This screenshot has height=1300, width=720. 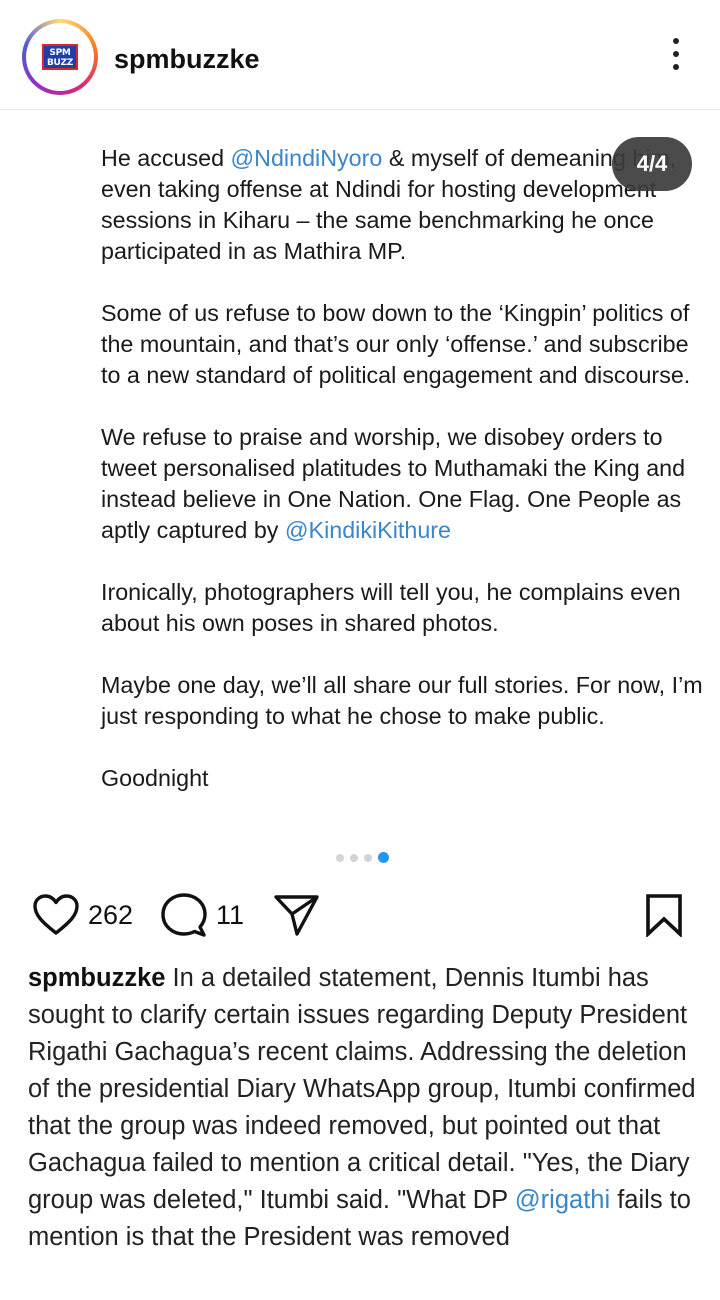 What do you see at coordinates (187, 59) in the screenshot?
I see `username: spmbuzzke` at bounding box center [187, 59].